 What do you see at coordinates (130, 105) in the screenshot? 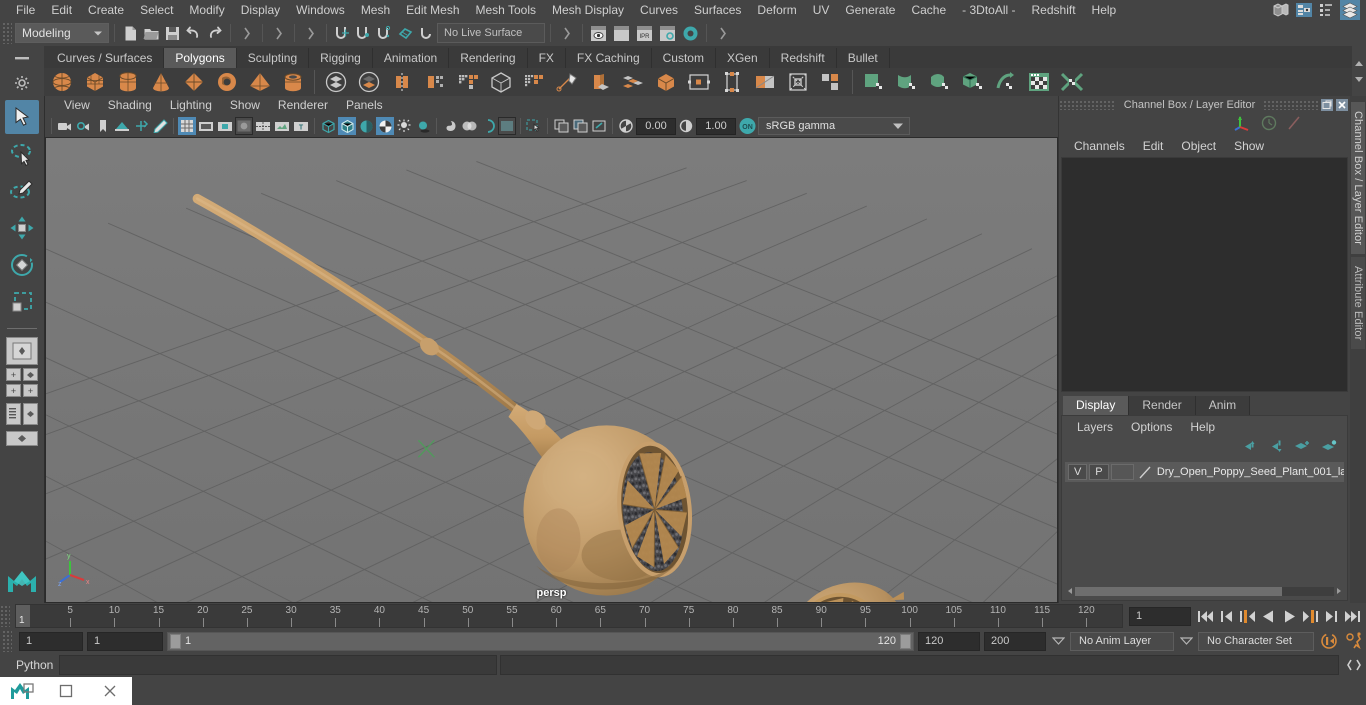
I see `viewport-menu-shading: Shading` at bounding box center [130, 105].